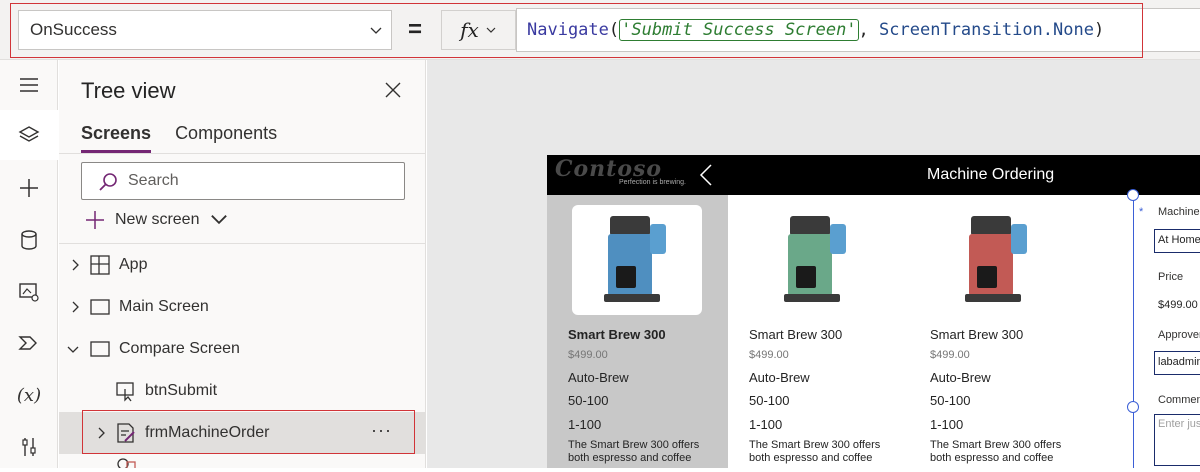 The height and width of the screenshot is (472, 1200). What do you see at coordinates (1099, 30) in the screenshot?
I see `formula-close-paren: )` at bounding box center [1099, 30].